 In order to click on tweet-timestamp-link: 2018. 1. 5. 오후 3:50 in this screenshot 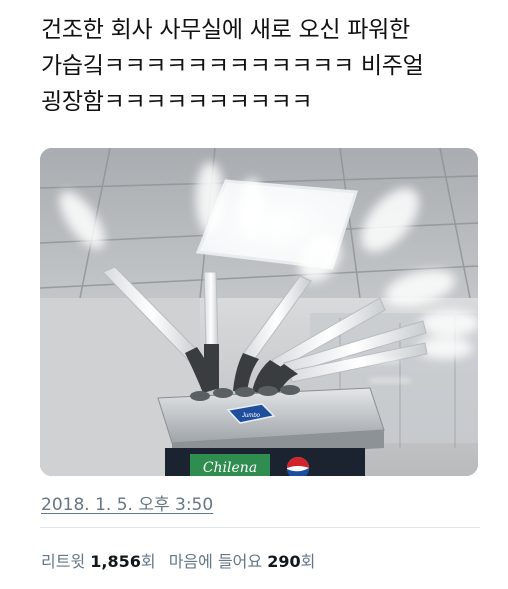, I will do `click(127, 502)`.